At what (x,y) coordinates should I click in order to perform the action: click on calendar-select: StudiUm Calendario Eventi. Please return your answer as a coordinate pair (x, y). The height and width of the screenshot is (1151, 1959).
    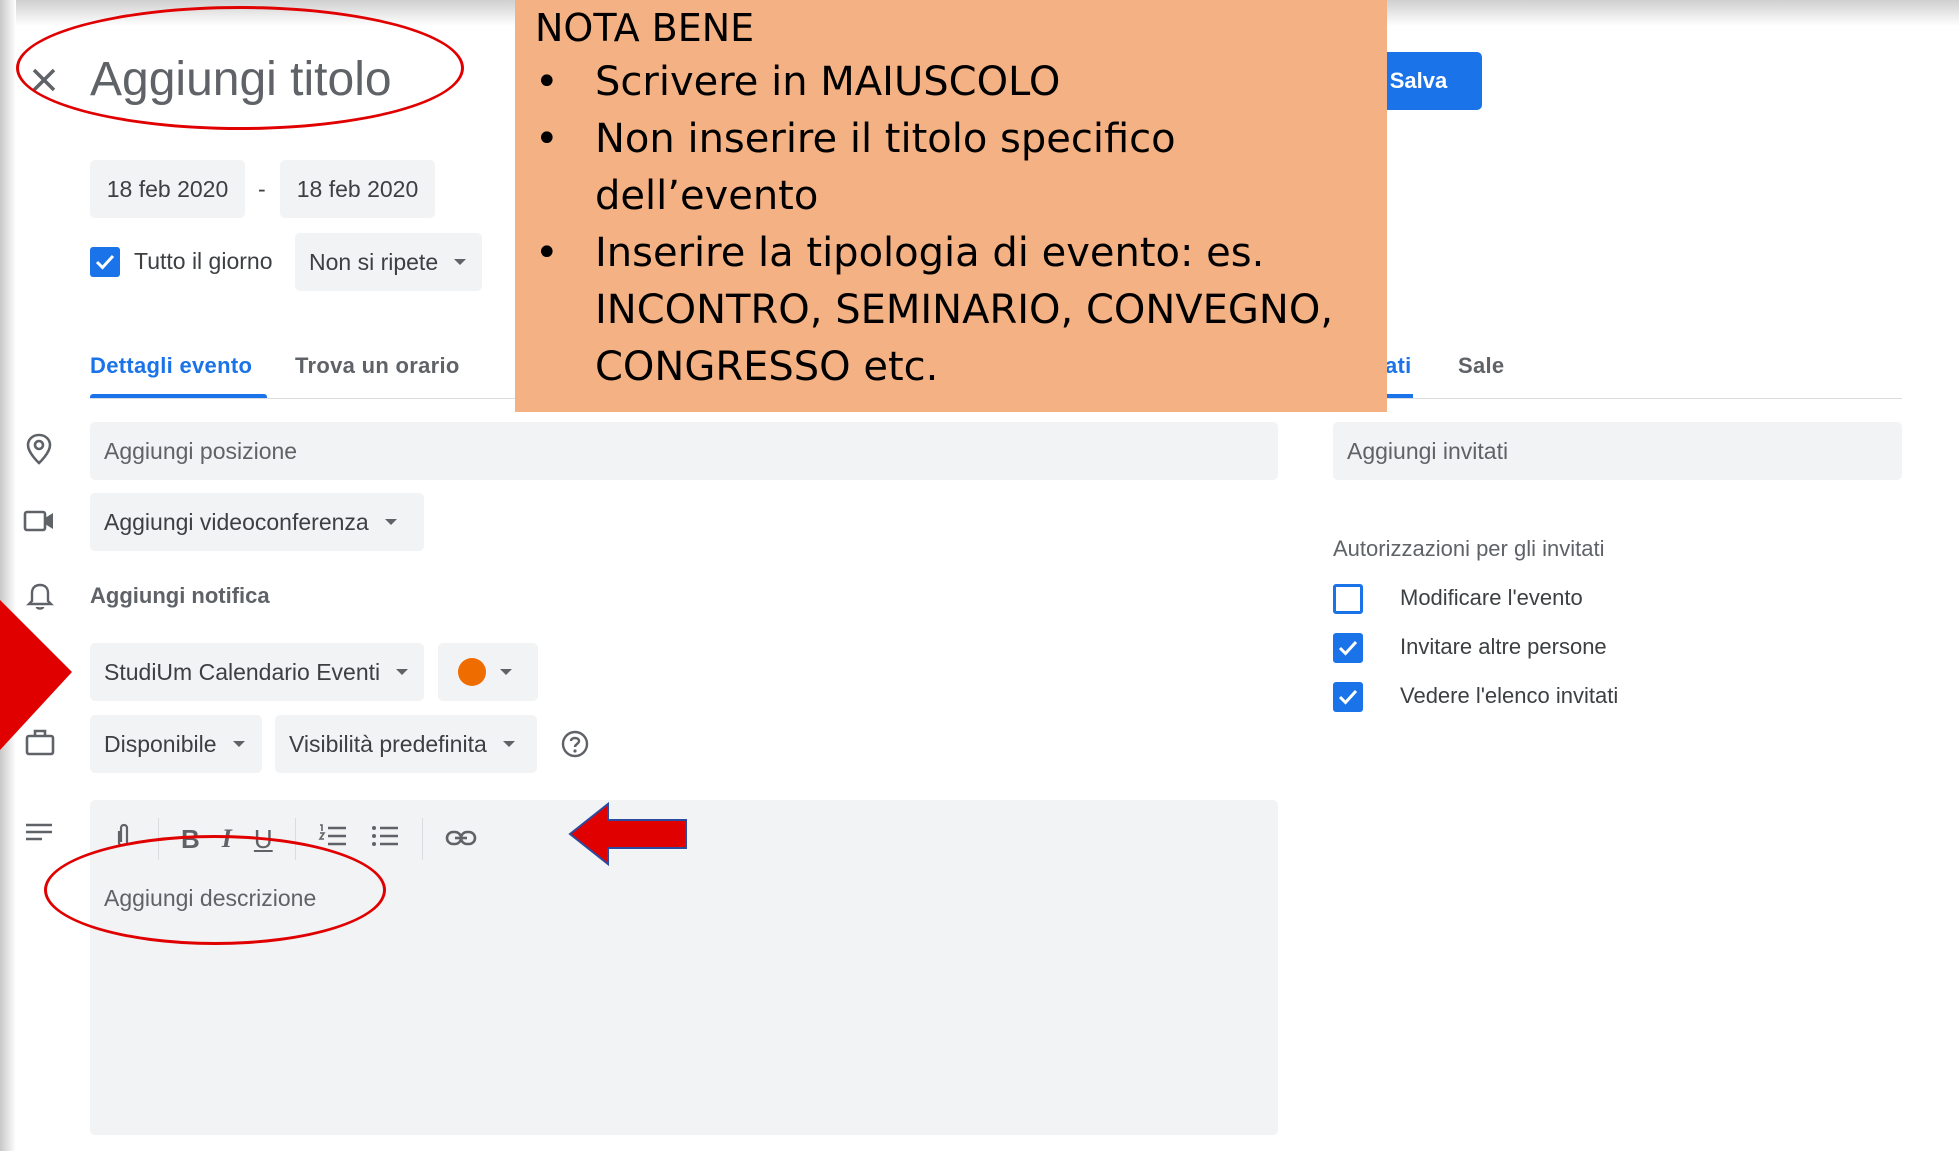
    Looking at the image, I should click on (257, 672).